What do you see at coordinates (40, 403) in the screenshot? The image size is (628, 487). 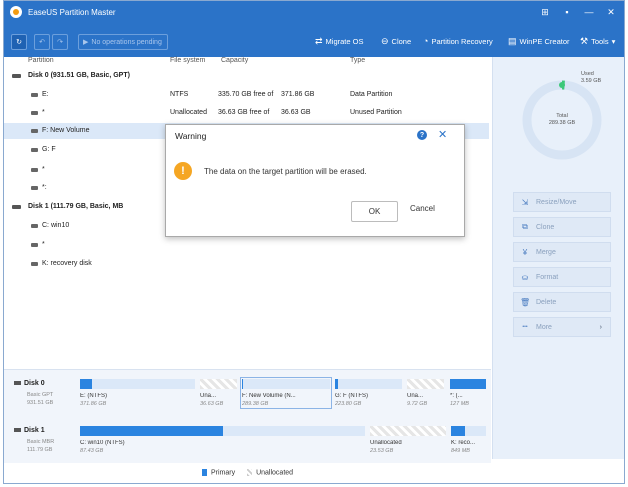 I see `disk0-size: 931.51 GB` at bounding box center [40, 403].